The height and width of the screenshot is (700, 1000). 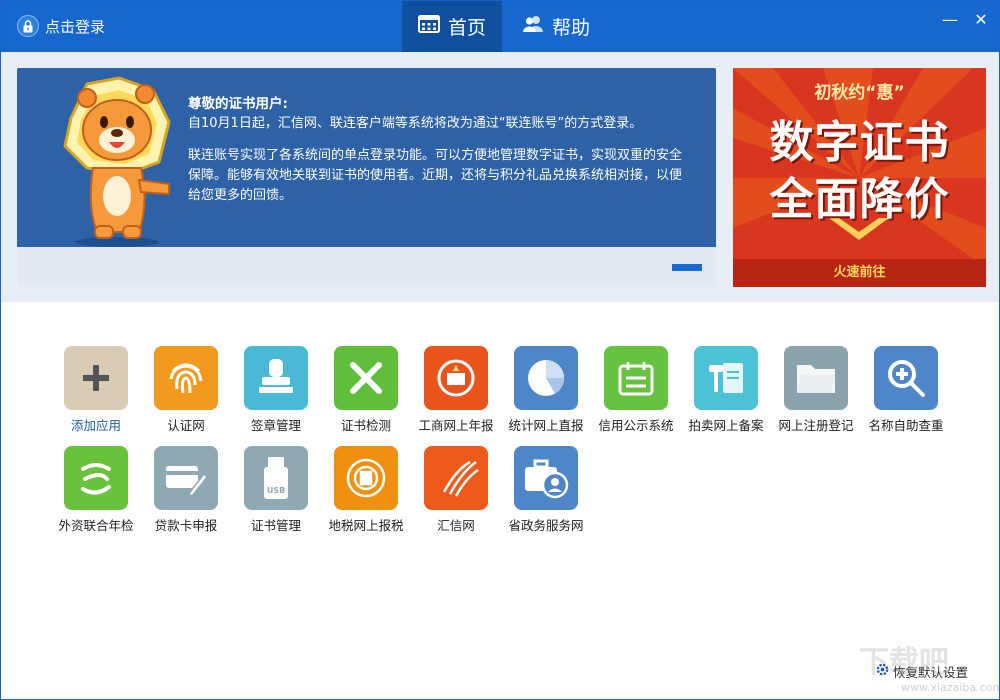 I want to click on lock-icon, so click(x=28, y=26).